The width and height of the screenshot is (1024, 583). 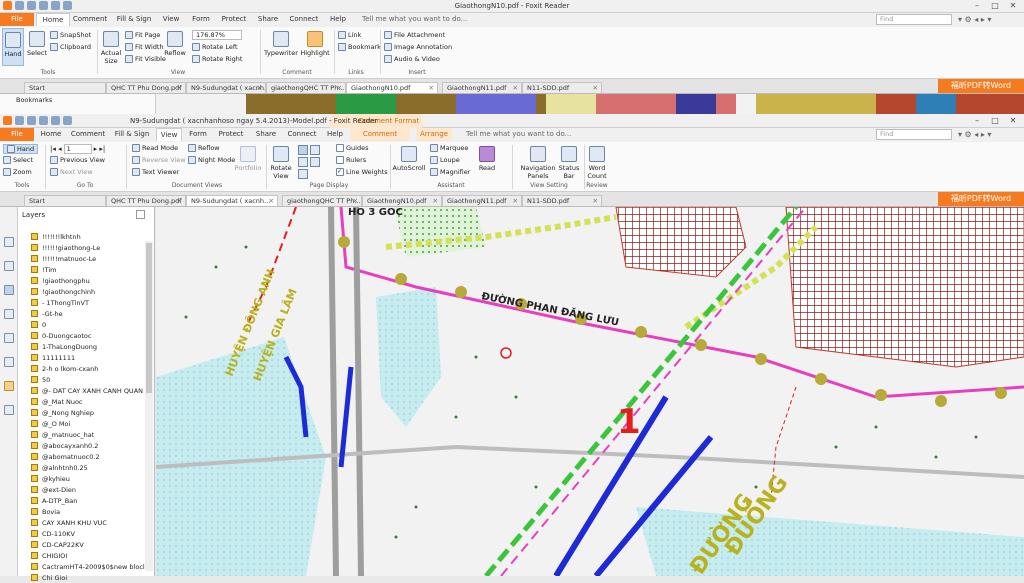 I want to click on layer-item: @kyhieu, so click(x=50, y=478).